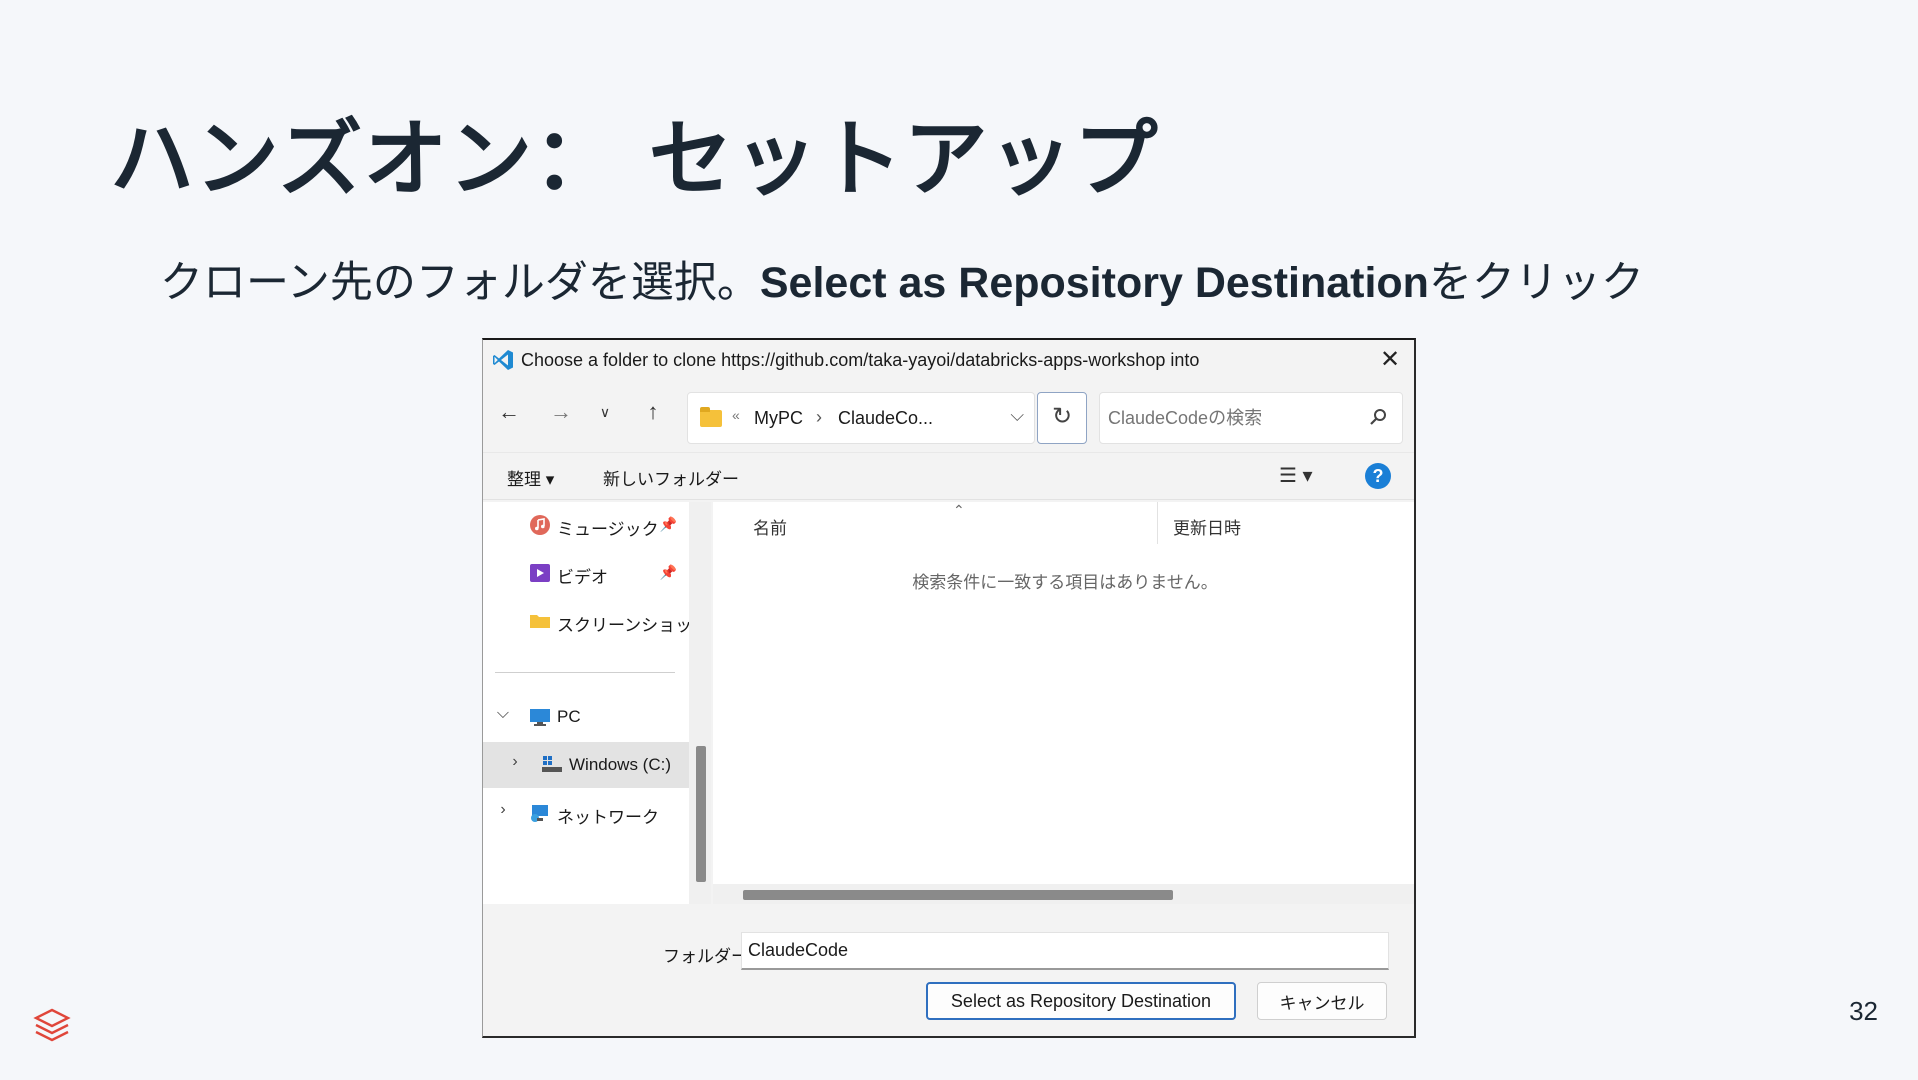 This screenshot has width=1918, height=1080. What do you see at coordinates (52, 1025) in the screenshot?
I see `databricks-logo-icon` at bounding box center [52, 1025].